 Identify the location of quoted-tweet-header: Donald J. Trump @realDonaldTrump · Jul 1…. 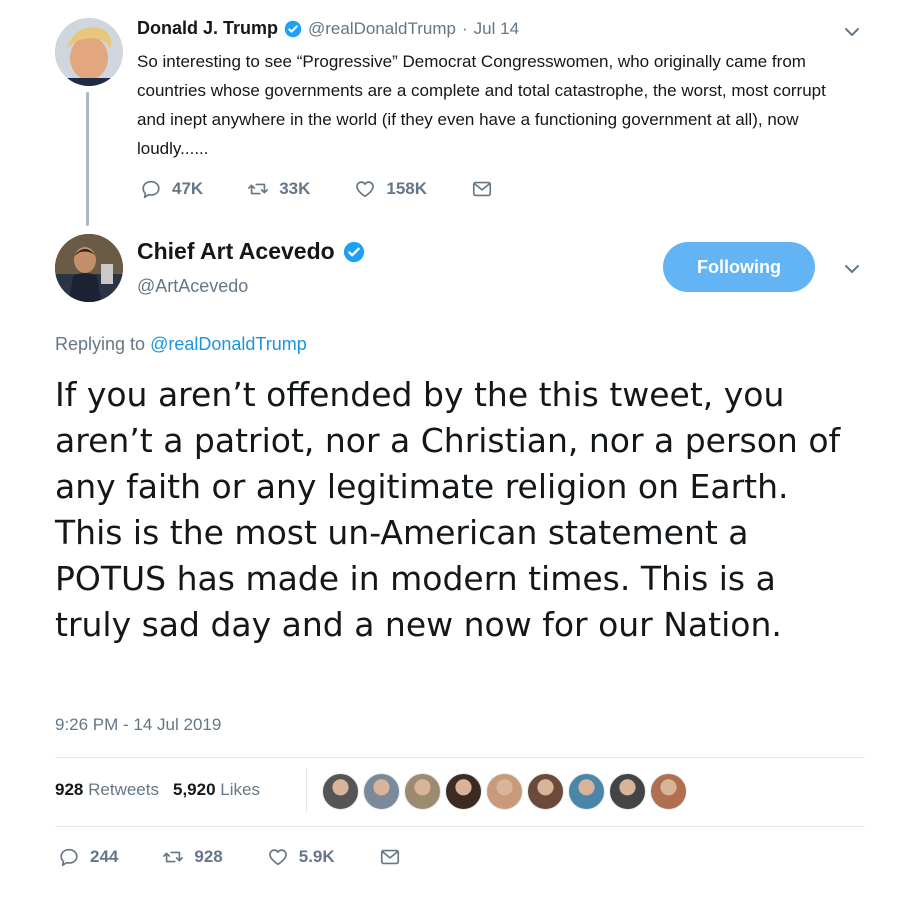
(328, 28).